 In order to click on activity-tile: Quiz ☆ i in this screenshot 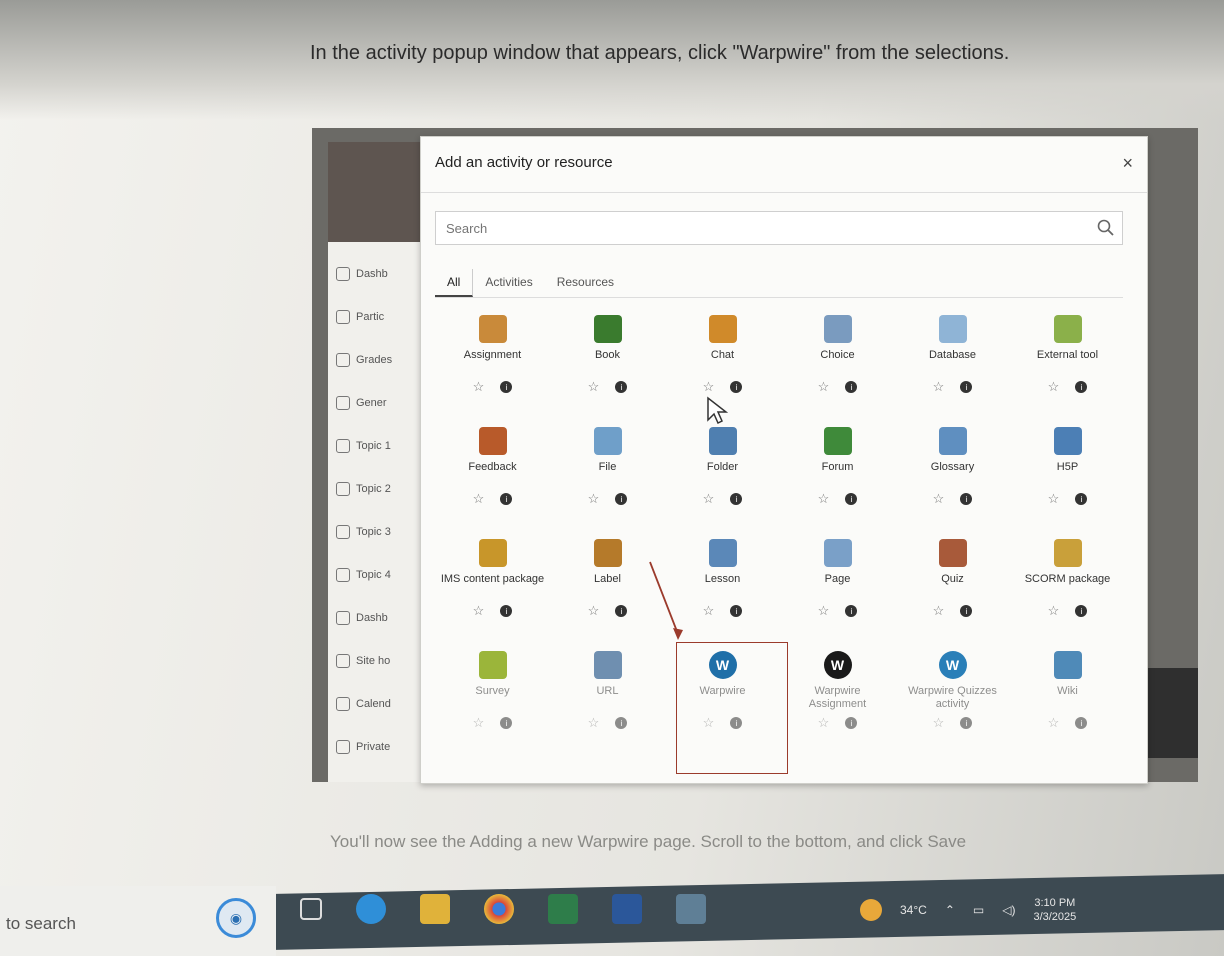, I will do `click(952, 587)`.